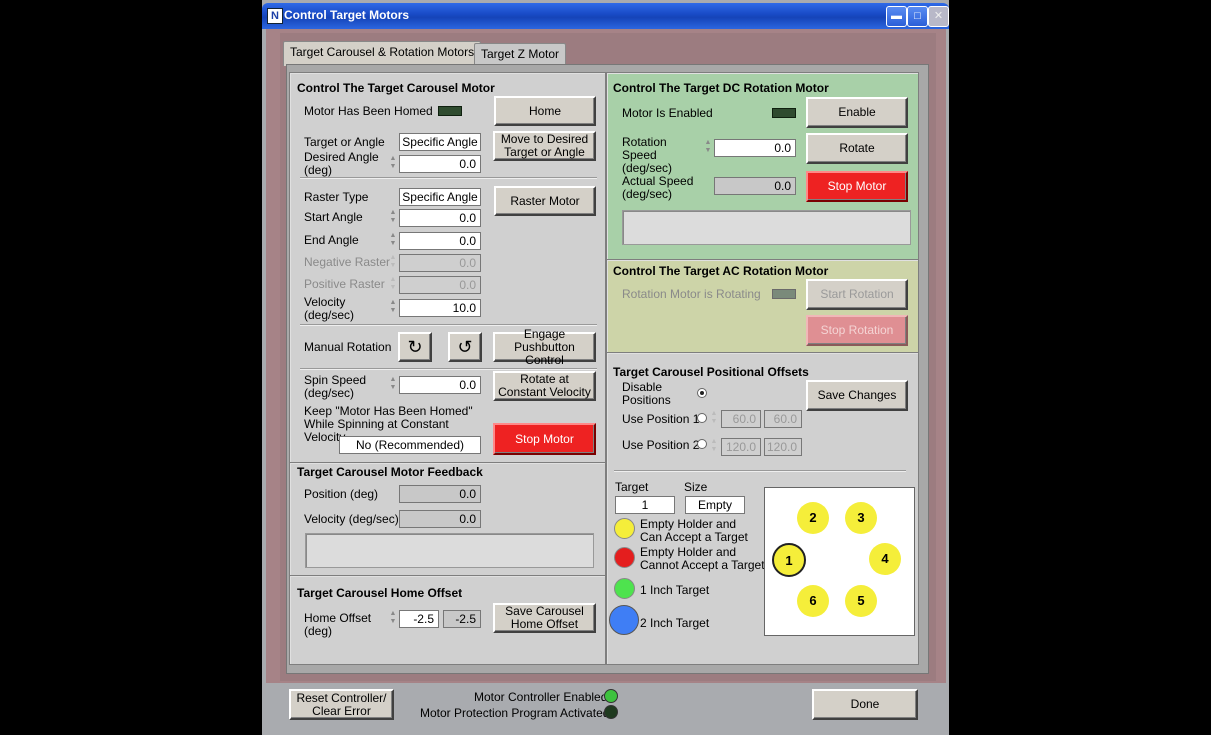  What do you see at coordinates (741, 419) in the screenshot?
I see `position1-value-a: 60.0` at bounding box center [741, 419].